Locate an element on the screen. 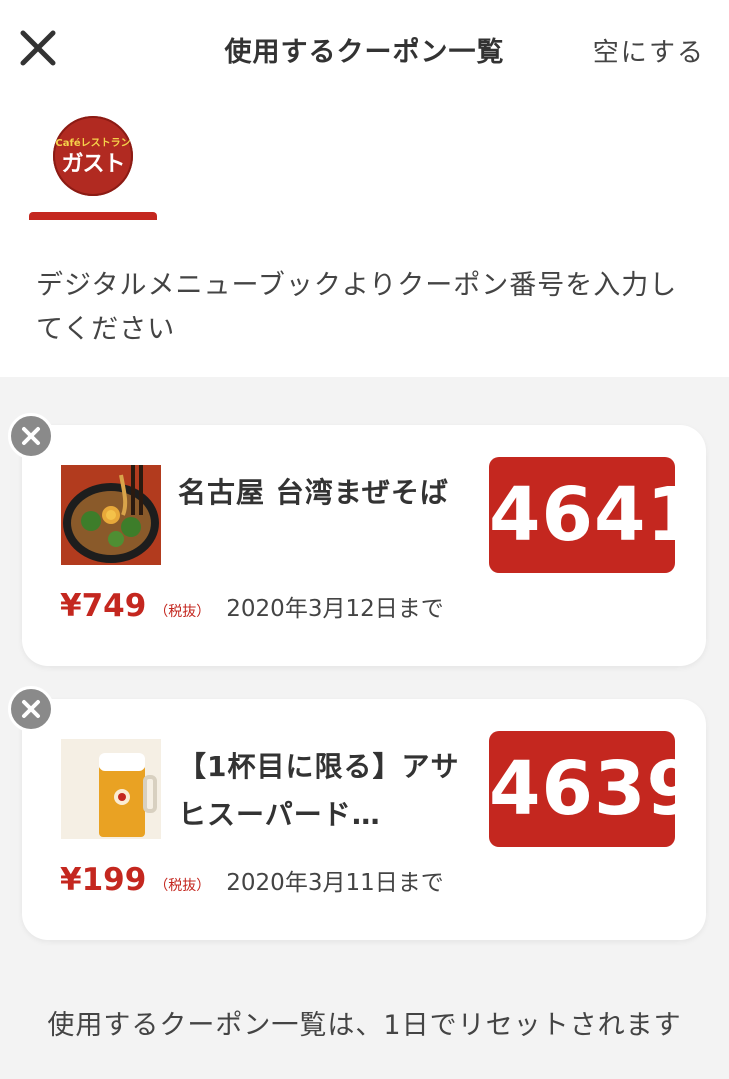  coupon-expiry: 2020年3月11日まで is located at coordinates (335, 883).